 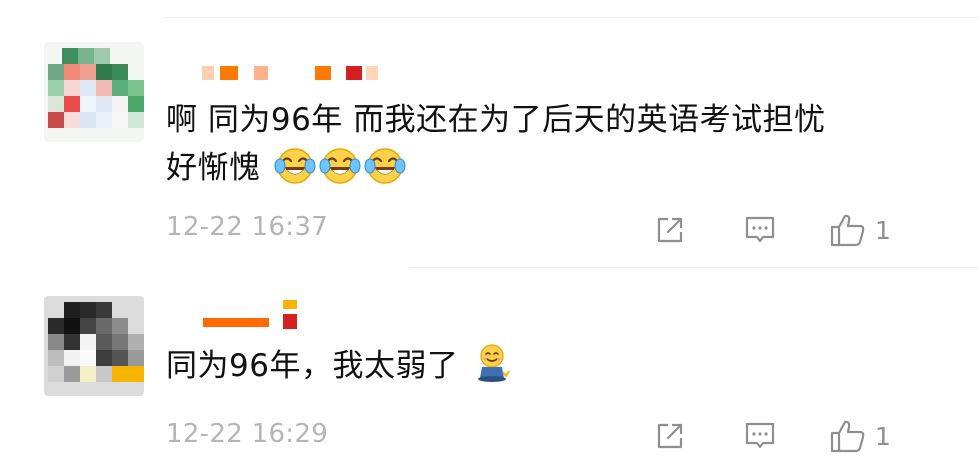 I want to click on sitting-smile-emoji-icon, so click(x=493, y=363).